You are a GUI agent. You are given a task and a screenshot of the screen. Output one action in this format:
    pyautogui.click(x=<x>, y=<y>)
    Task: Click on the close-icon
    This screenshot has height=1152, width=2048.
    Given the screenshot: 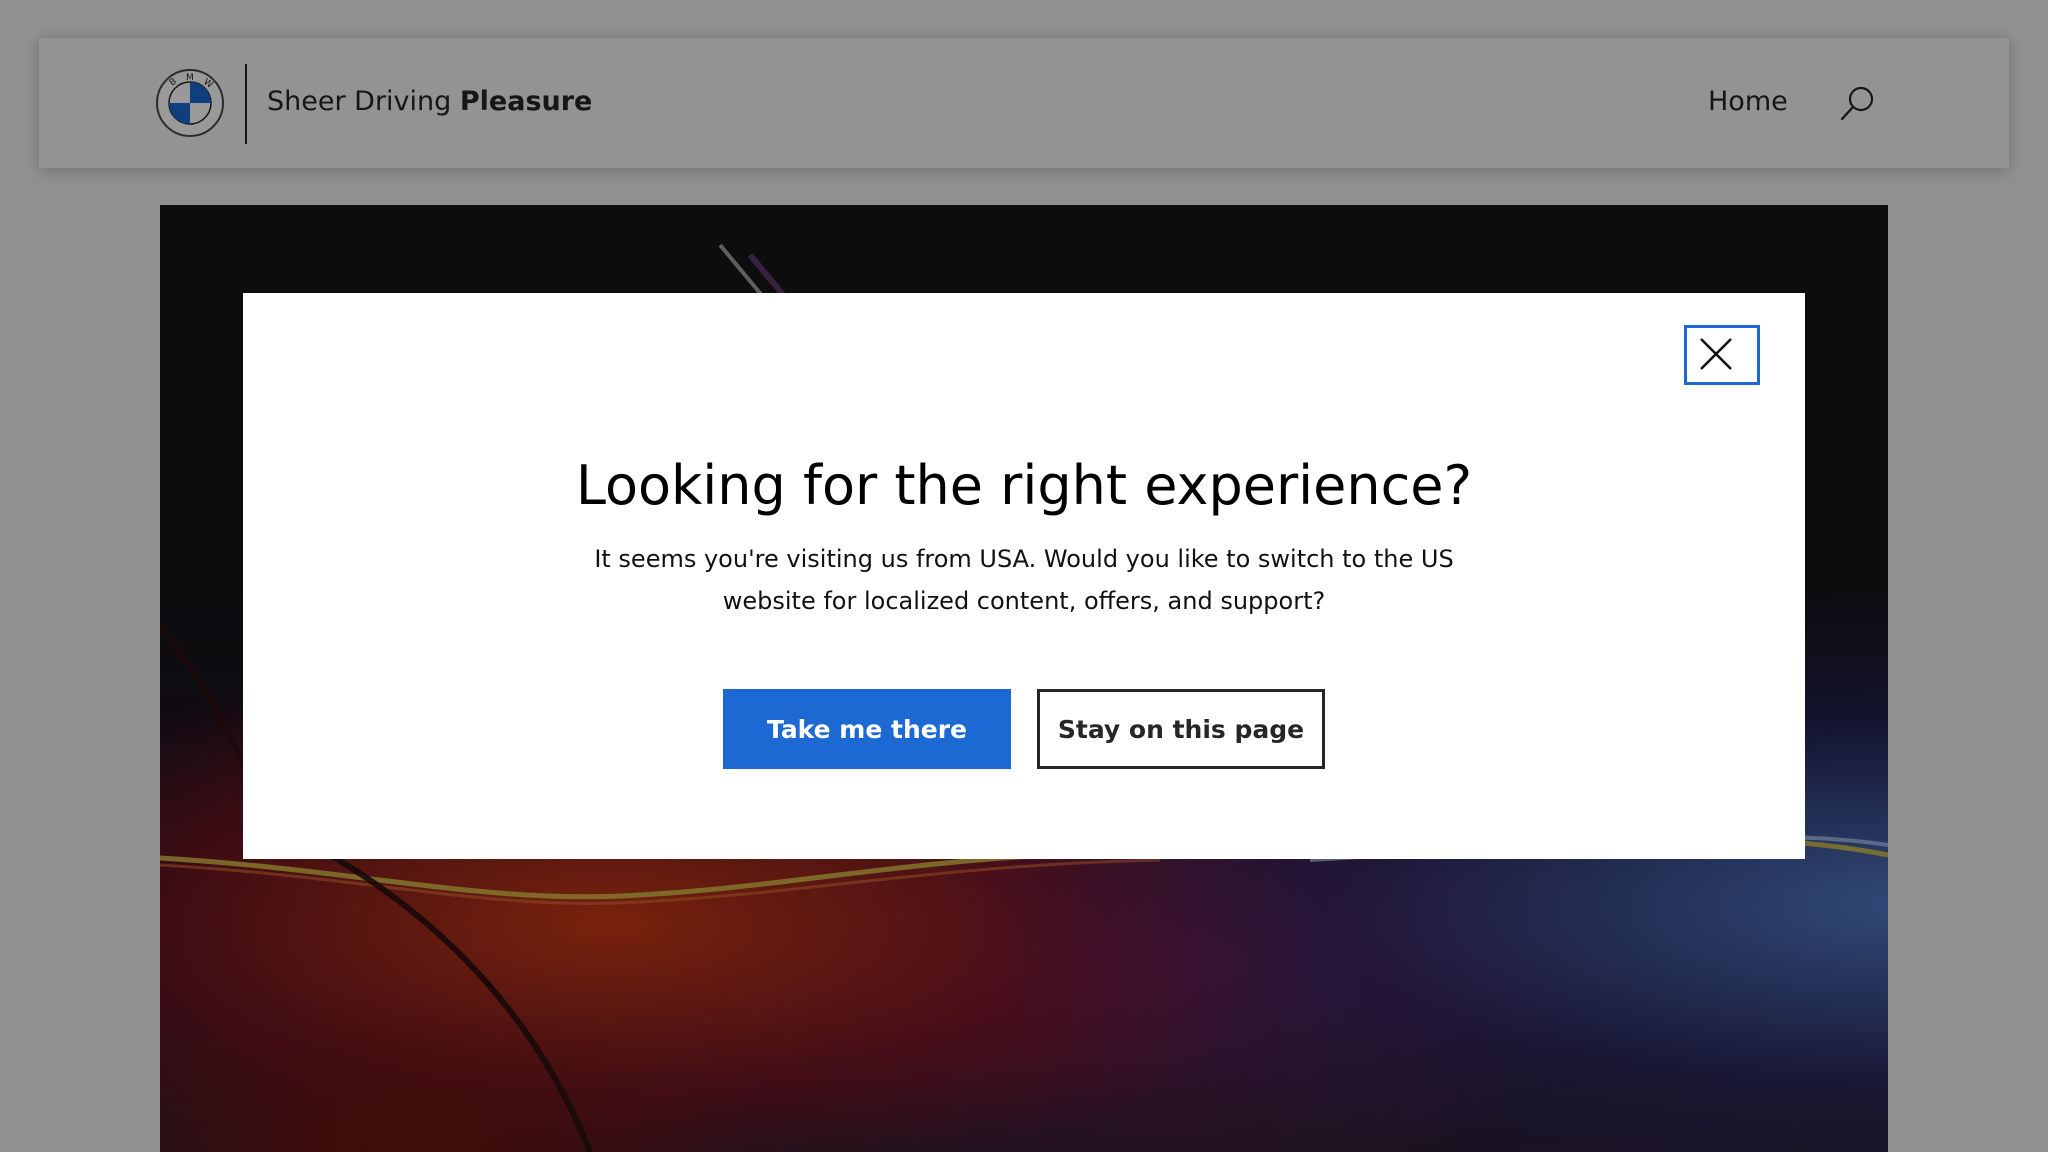 What is the action you would take?
    pyautogui.click(x=1716, y=354)
    